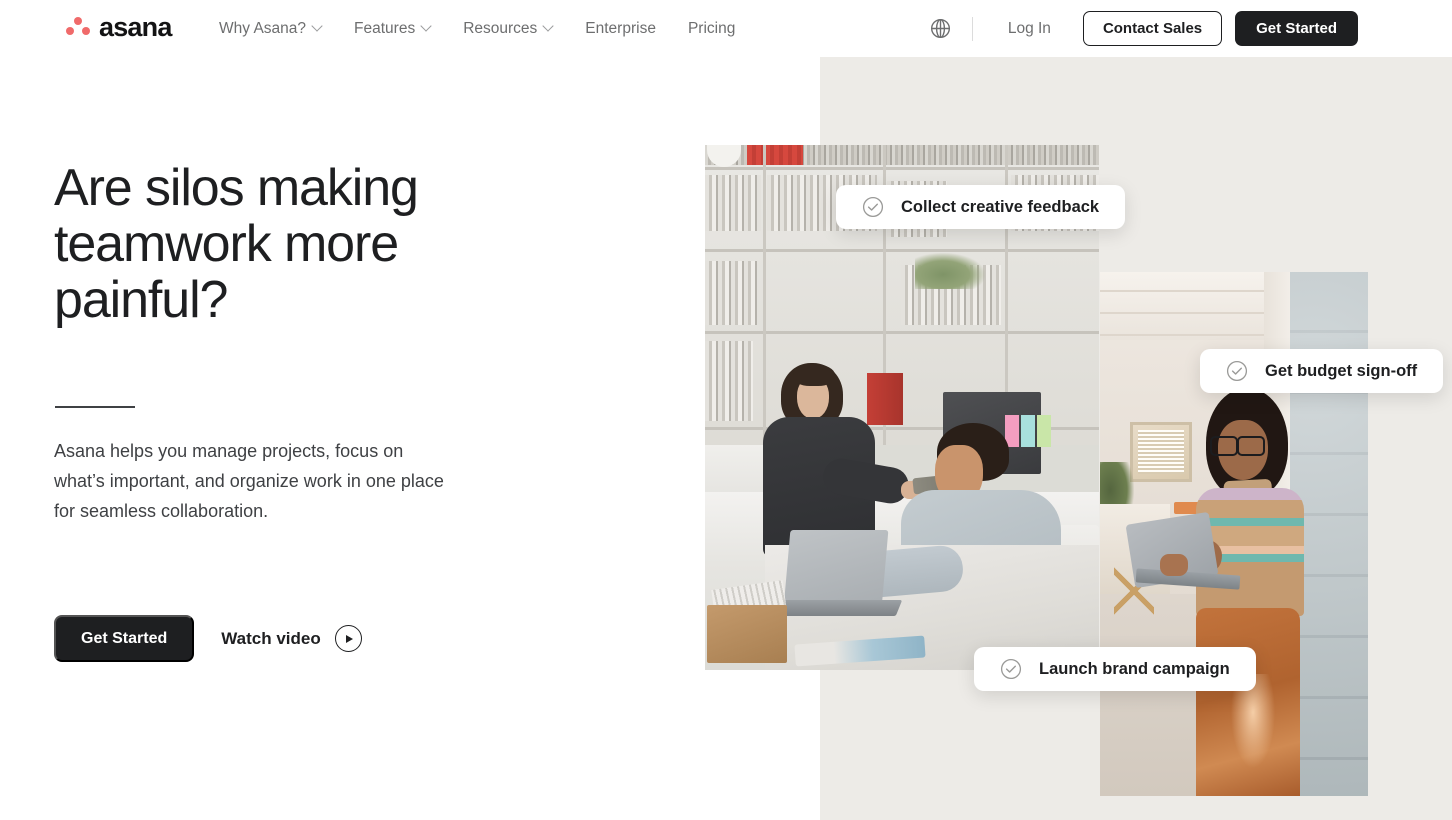  What do you see at coordinates (385, 28) in the screenshot?
I see `nav-label: Features` at bounding box center [385, 28].